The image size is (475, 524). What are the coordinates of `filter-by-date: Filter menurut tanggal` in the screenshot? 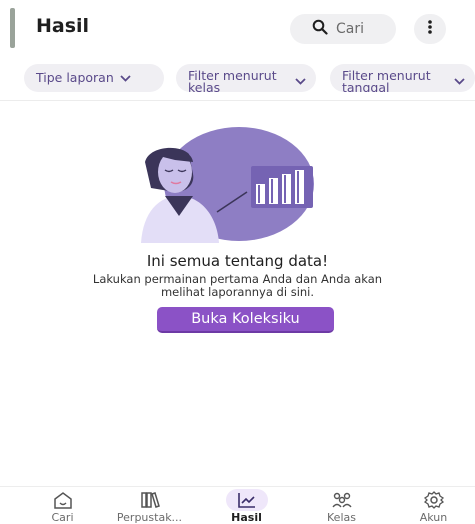 It's located at (402, 78).